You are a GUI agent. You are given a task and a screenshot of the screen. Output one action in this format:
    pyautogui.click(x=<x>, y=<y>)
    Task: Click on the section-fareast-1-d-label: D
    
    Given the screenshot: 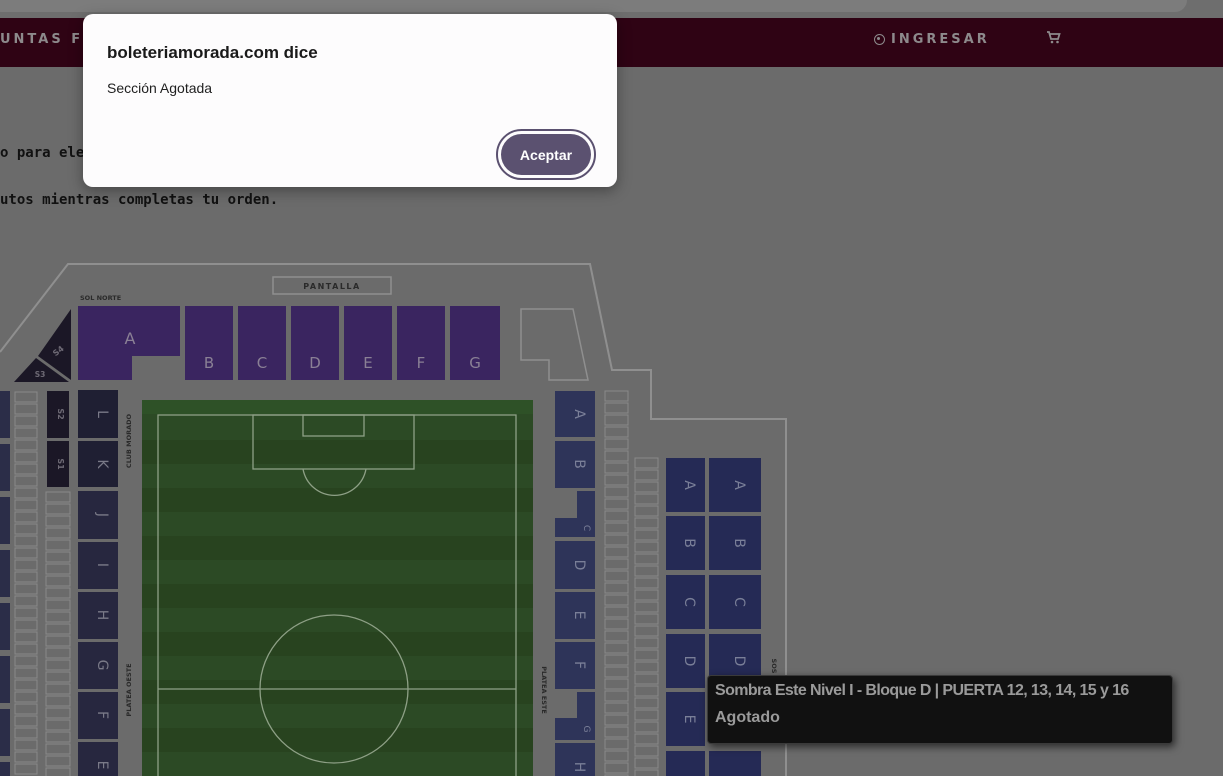 What is the action you would take?
    pyautogui.click(x=689, y=661)
    